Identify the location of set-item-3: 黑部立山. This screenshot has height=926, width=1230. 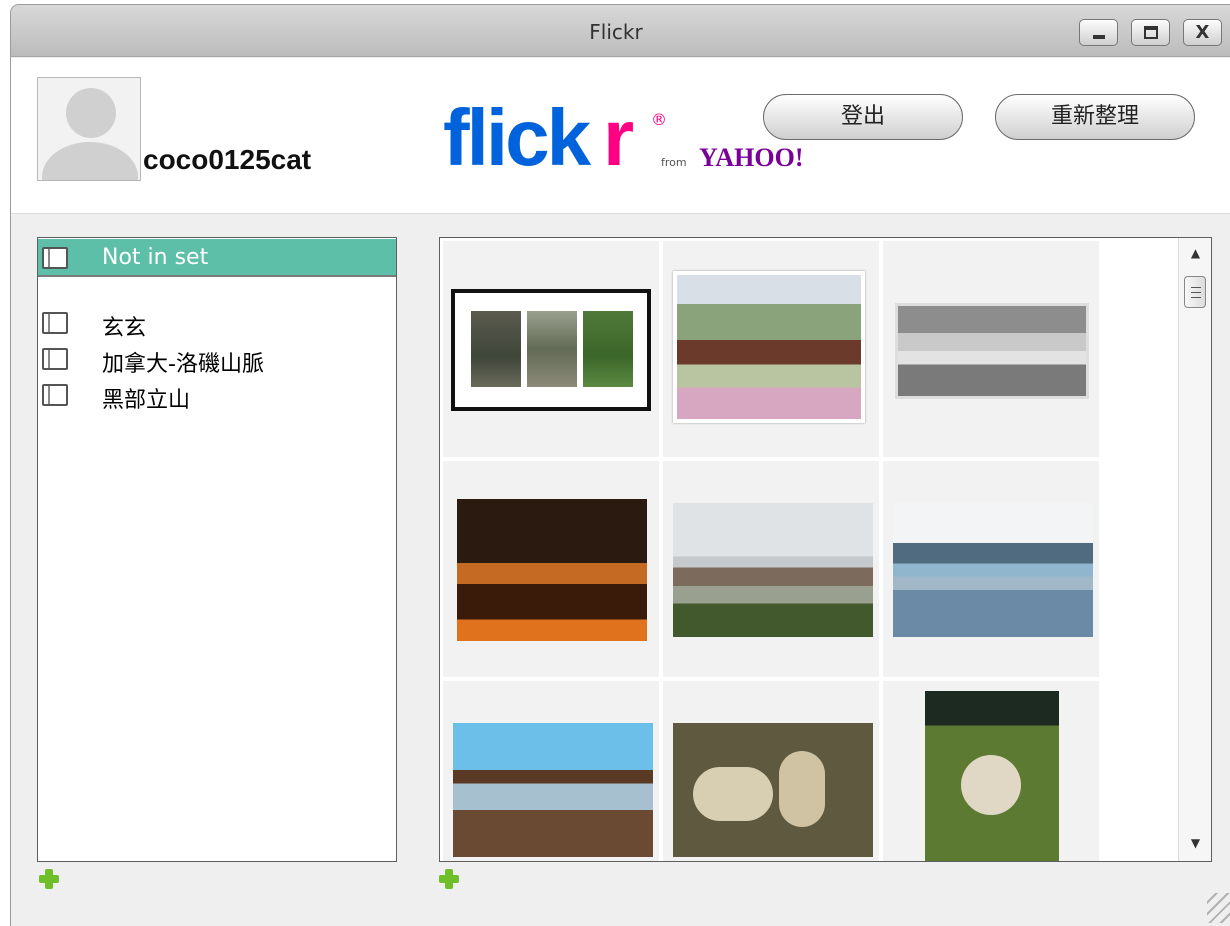
(217, 395).